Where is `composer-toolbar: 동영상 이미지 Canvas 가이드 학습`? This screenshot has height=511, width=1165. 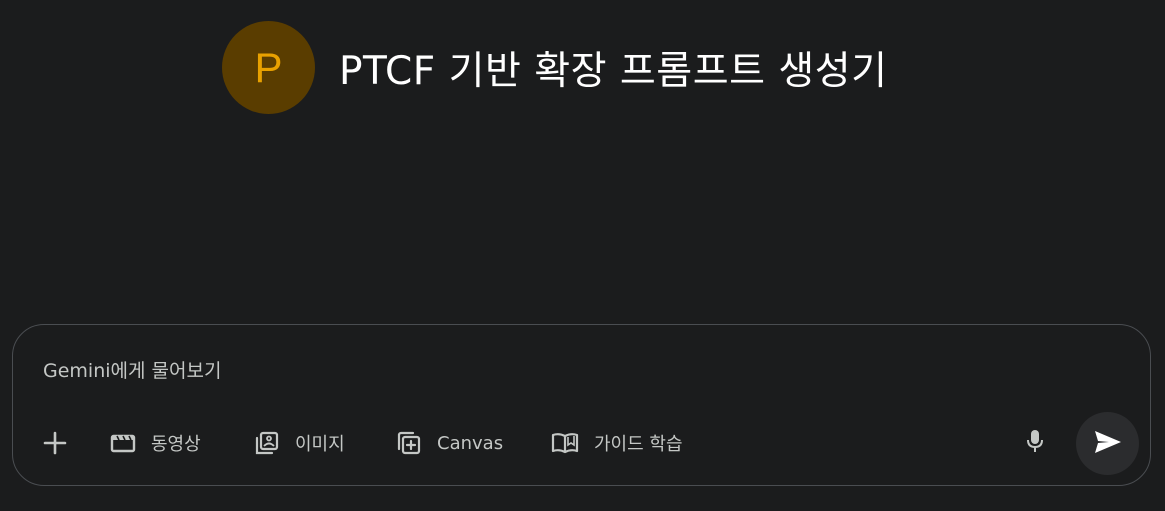
composer-toolbar: 동영상 이미지 Canvas 가이드 학습 is located at coordinates (581, 443).